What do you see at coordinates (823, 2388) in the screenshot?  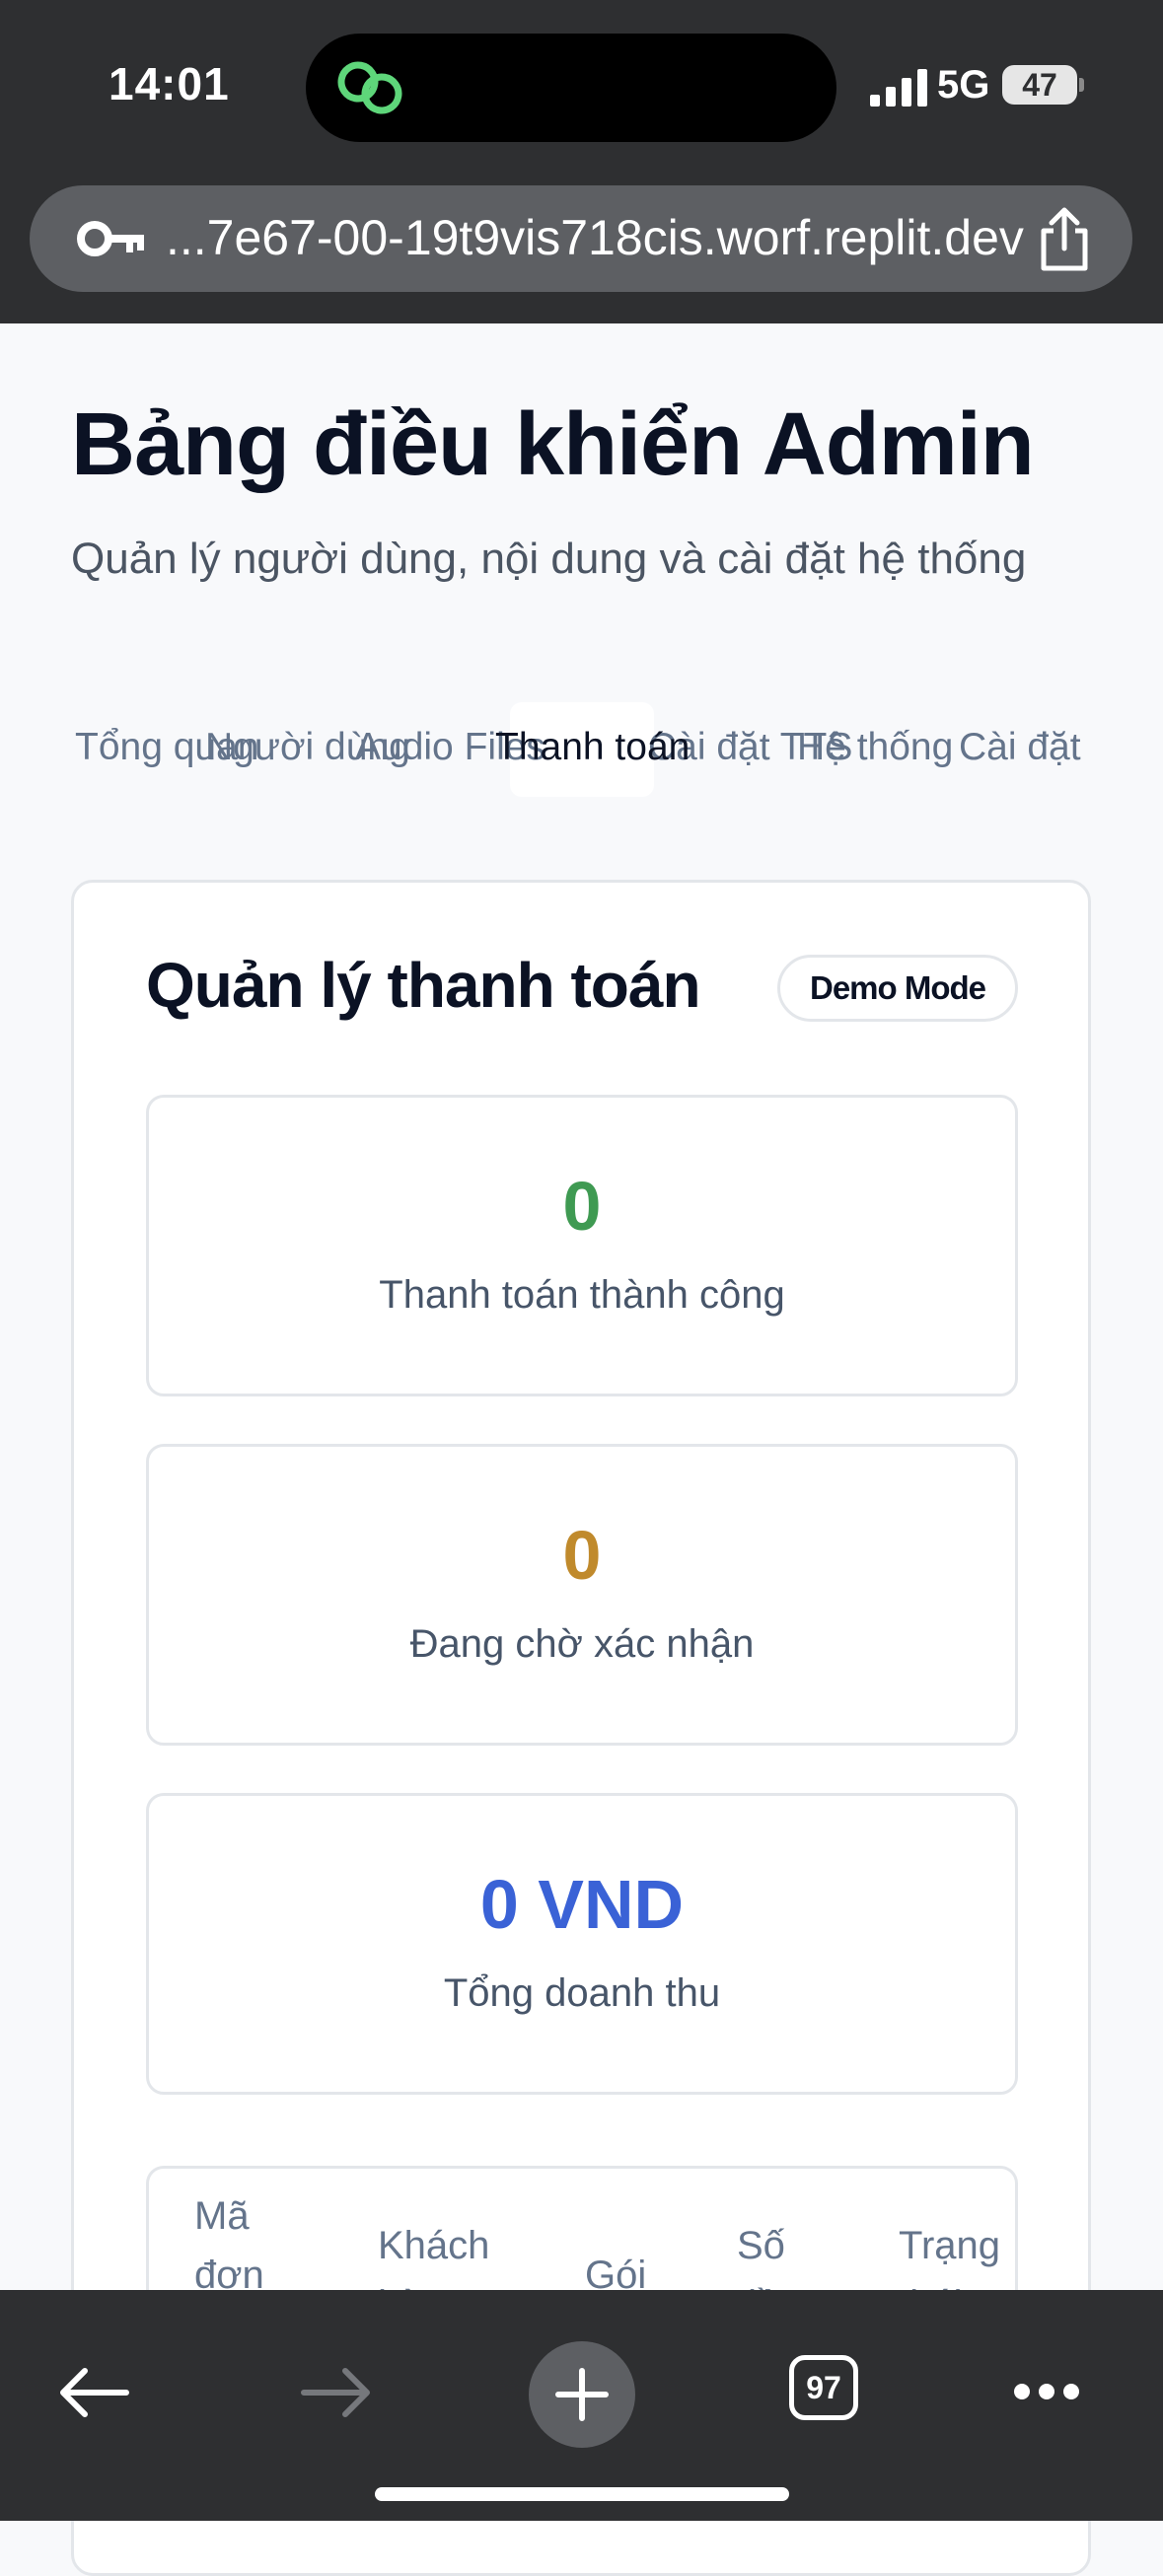 I see `tab-switcher-button: 97` at bounding box center [823, 2388].